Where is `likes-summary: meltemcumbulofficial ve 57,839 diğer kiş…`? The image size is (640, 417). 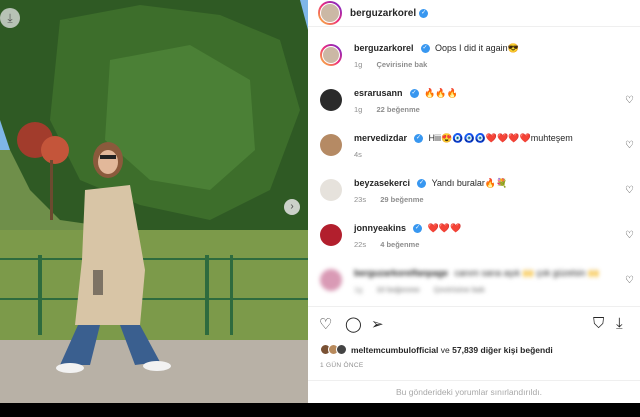
likes-summary: meltemcumbulofficial ve 57,839 diğer kiş… is located at coordinates (436, 349).